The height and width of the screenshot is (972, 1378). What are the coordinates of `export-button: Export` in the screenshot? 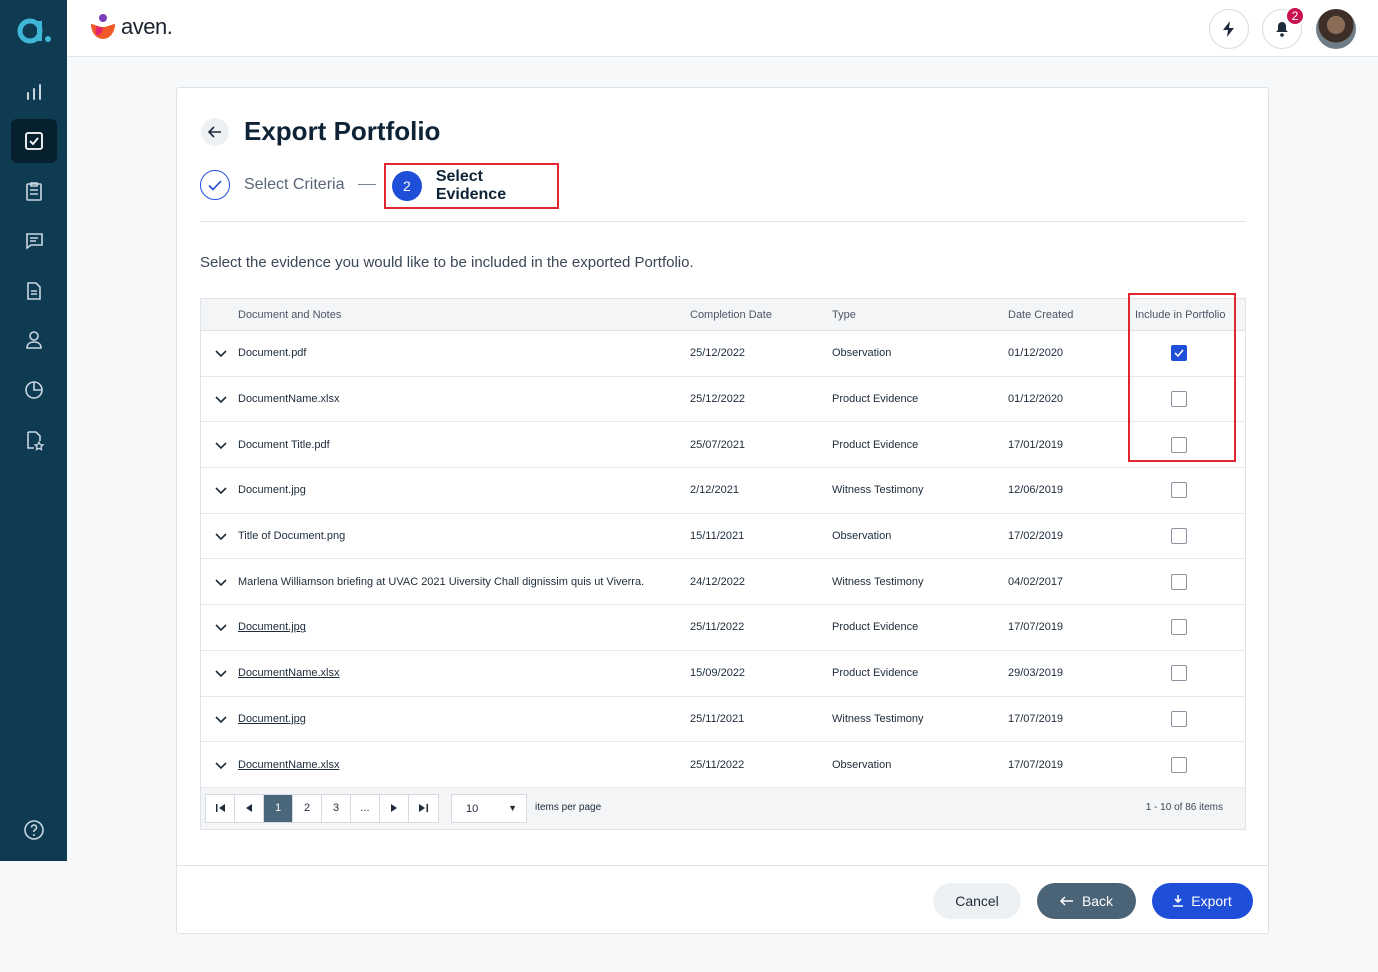 It's located at (1202, 901).